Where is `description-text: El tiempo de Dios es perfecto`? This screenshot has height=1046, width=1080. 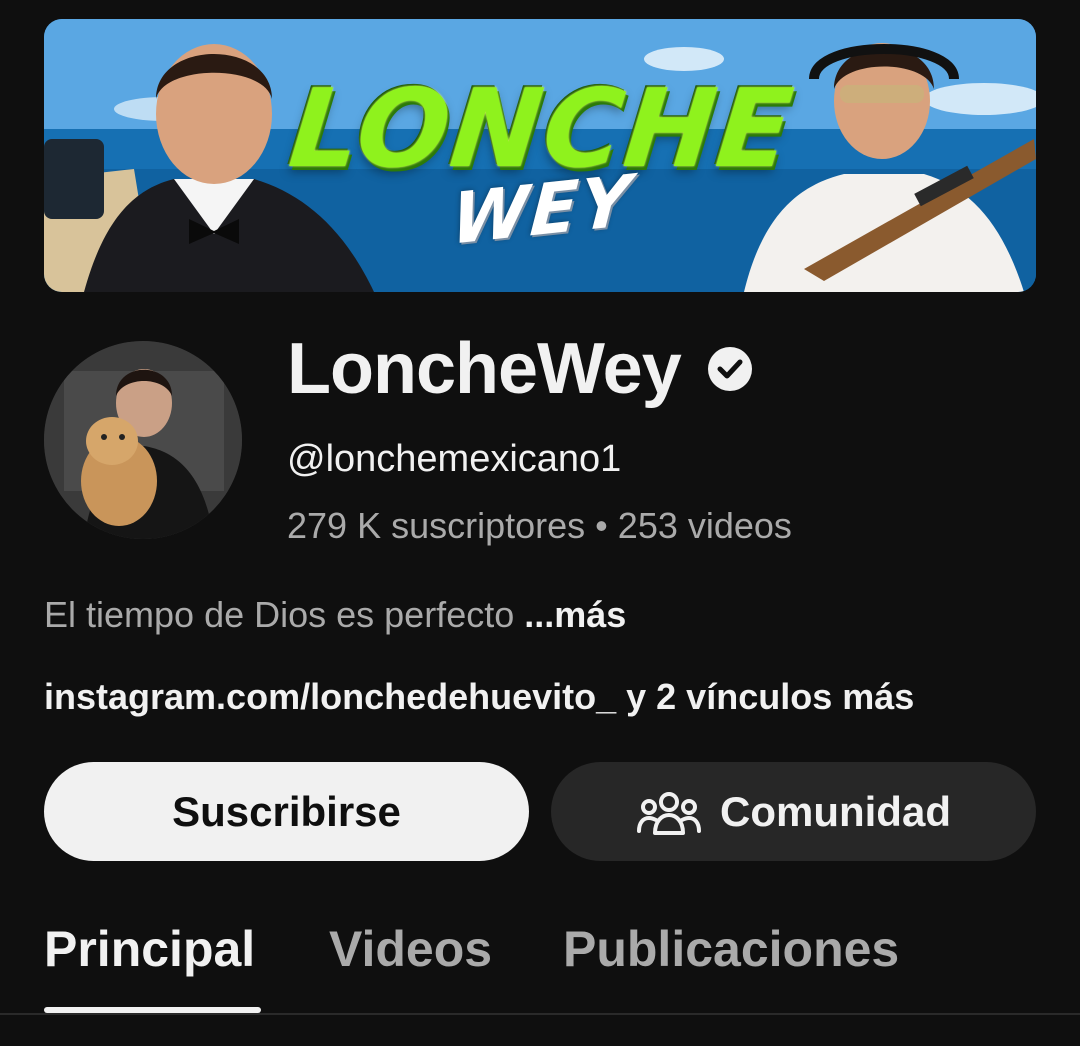 description-text: El tiempo de Dios es perfecto is located at coordinates (279, 614).